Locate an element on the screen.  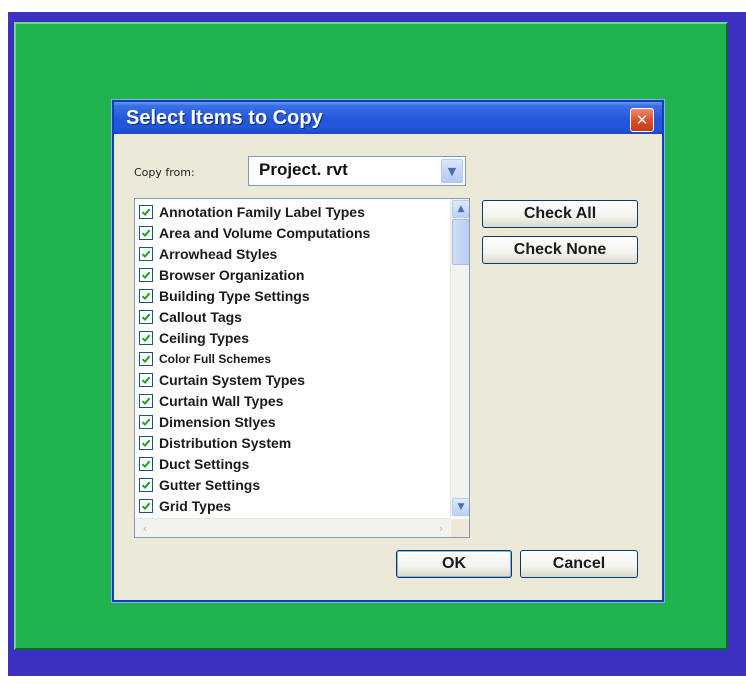
check-none-button: Check None is located at coordinates (560, 250).